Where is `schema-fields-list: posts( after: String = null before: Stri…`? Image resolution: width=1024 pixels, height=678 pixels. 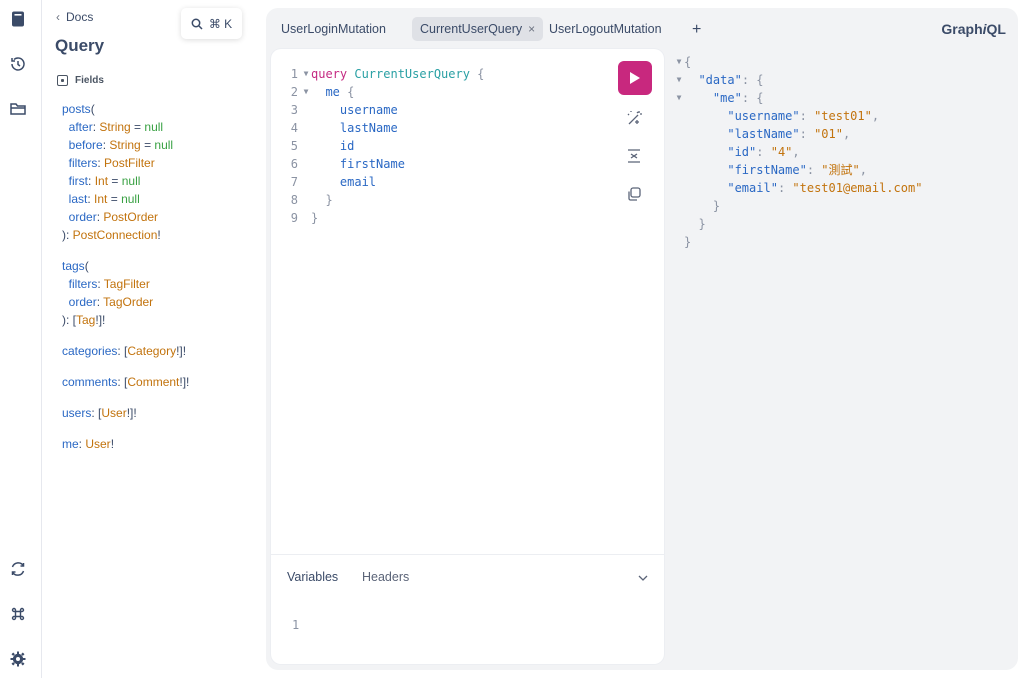 schema-fields-list: posts( after: String = null before: Stri… is located at coordinates (125, 276).